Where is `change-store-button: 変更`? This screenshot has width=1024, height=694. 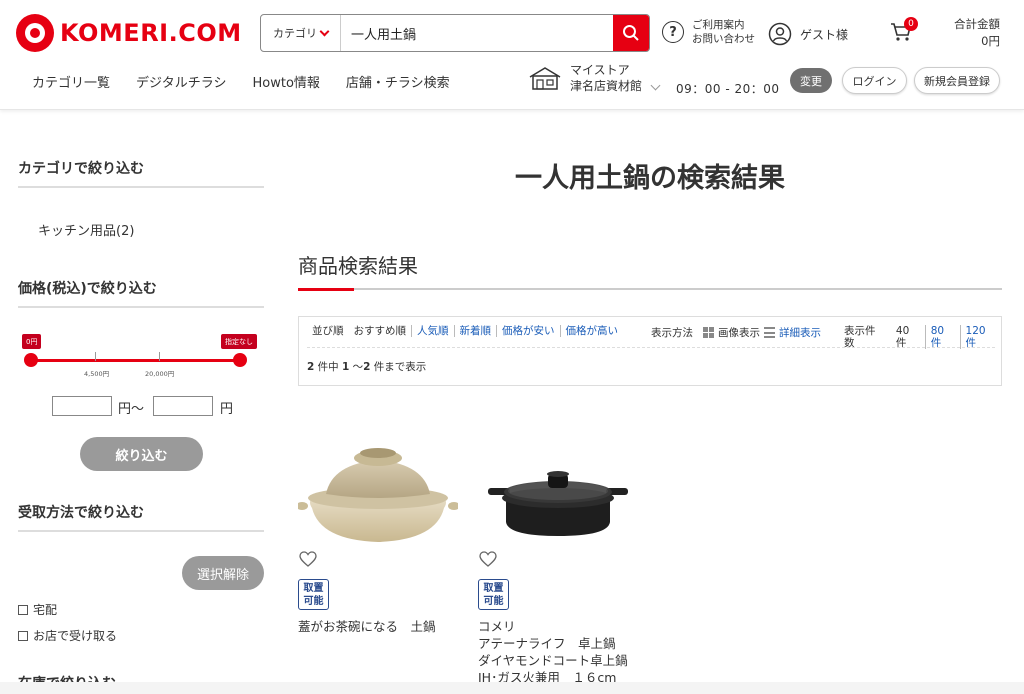
change-store-button: 変更 is located at coordinates (811, 80).